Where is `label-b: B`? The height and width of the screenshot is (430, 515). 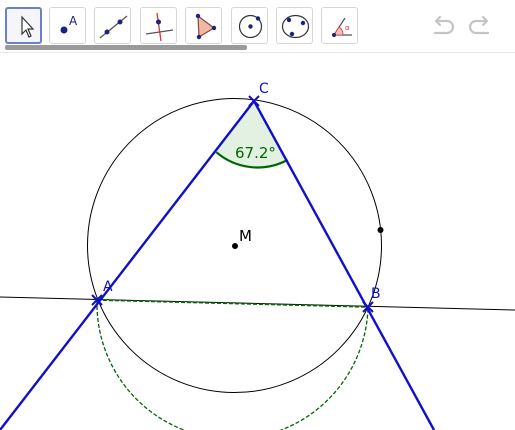 label-b: B is located at coordinates (376, 294).